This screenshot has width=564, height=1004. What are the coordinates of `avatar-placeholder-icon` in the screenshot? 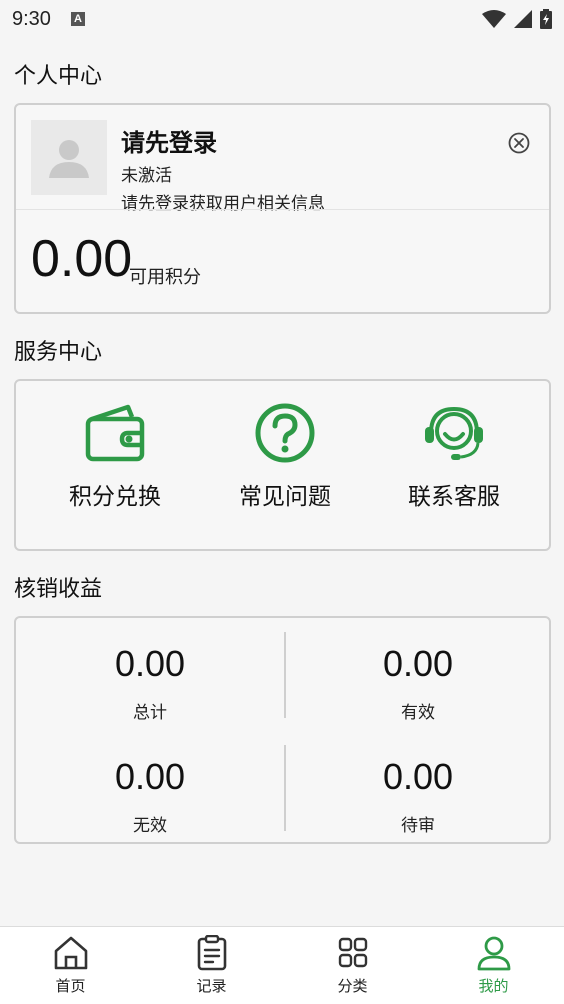 It's located at (69, 158).